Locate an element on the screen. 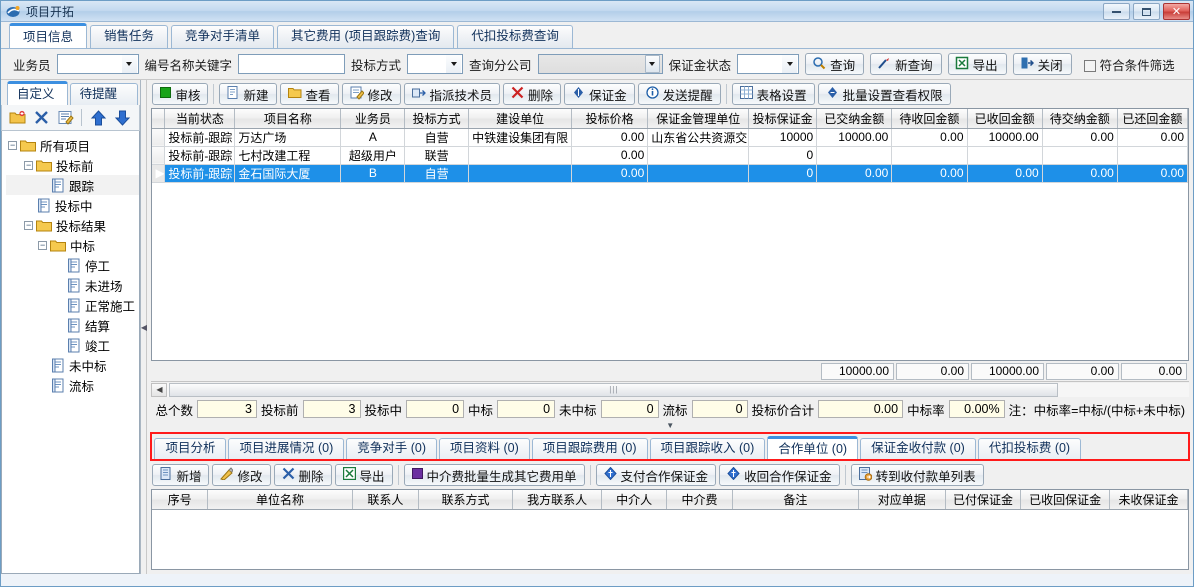 The image size is (1194, 587). tab-project-progress: 项目进展情况 (0) is located at coordinates (286, 448).